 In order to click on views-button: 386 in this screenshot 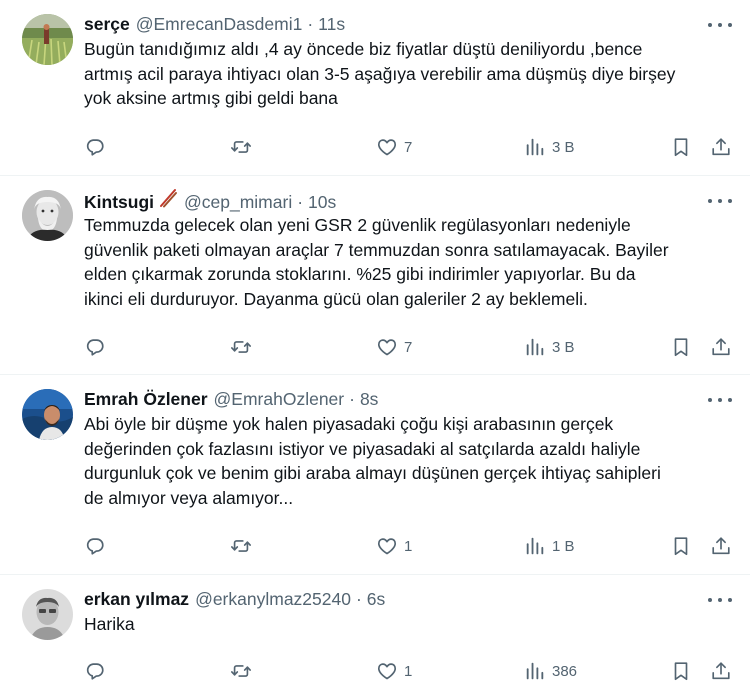, I will do `click(550, 671)`.